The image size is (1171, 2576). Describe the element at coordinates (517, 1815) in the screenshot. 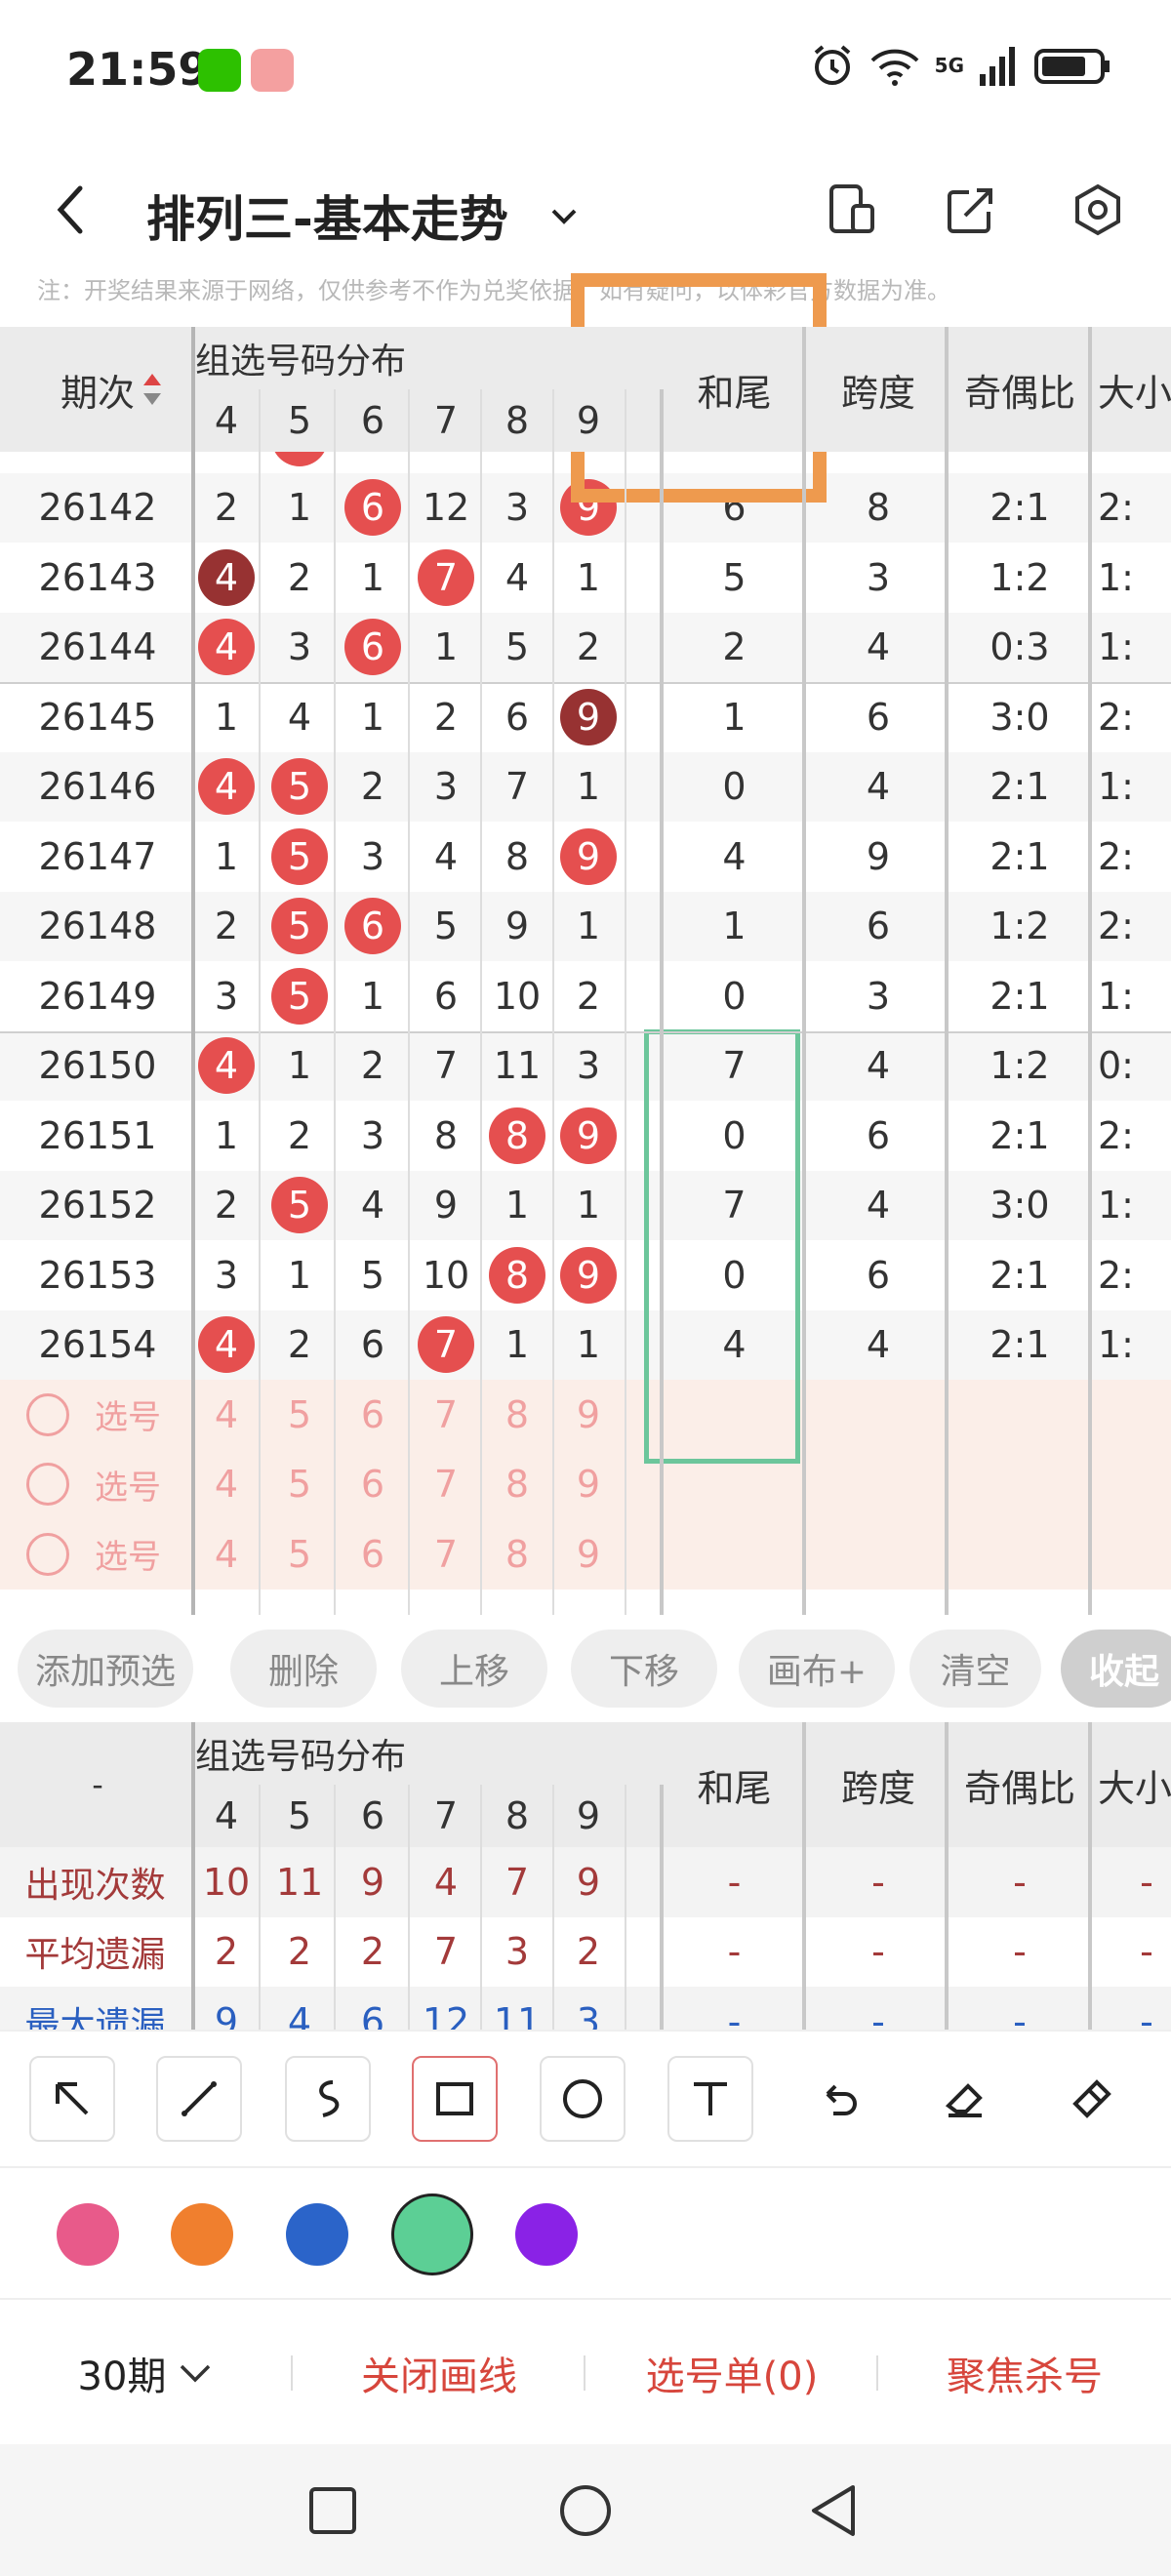

I see `stats-digit-header: 8` at that location.